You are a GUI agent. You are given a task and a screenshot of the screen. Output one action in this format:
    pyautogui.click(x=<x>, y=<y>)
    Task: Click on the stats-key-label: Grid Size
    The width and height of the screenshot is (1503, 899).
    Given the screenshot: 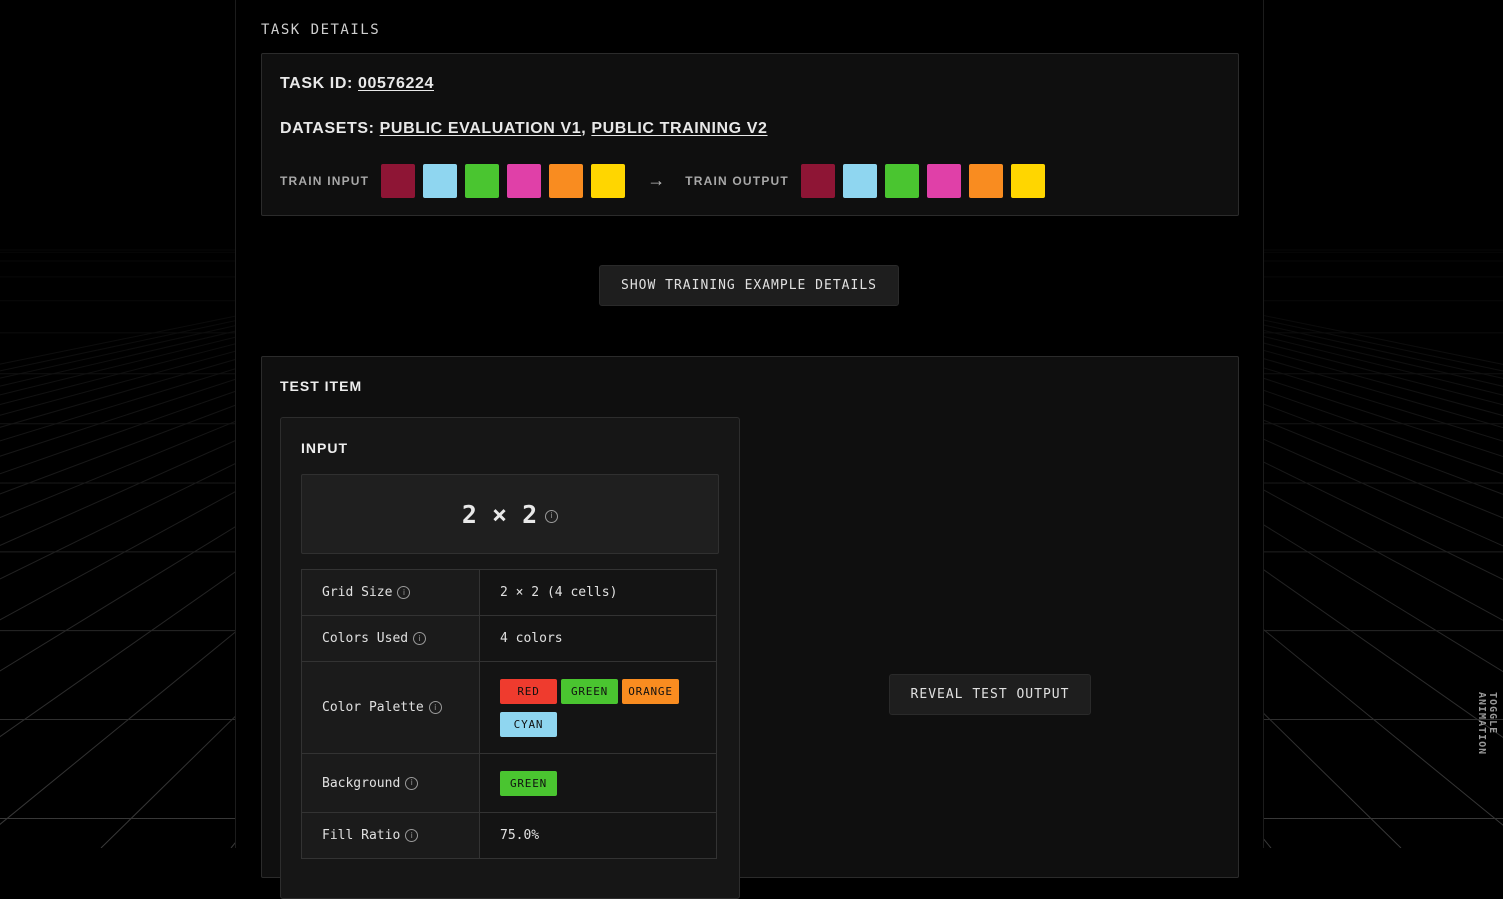 What is the action you would take?
    pyautogui.click(x=357, y=592)
    